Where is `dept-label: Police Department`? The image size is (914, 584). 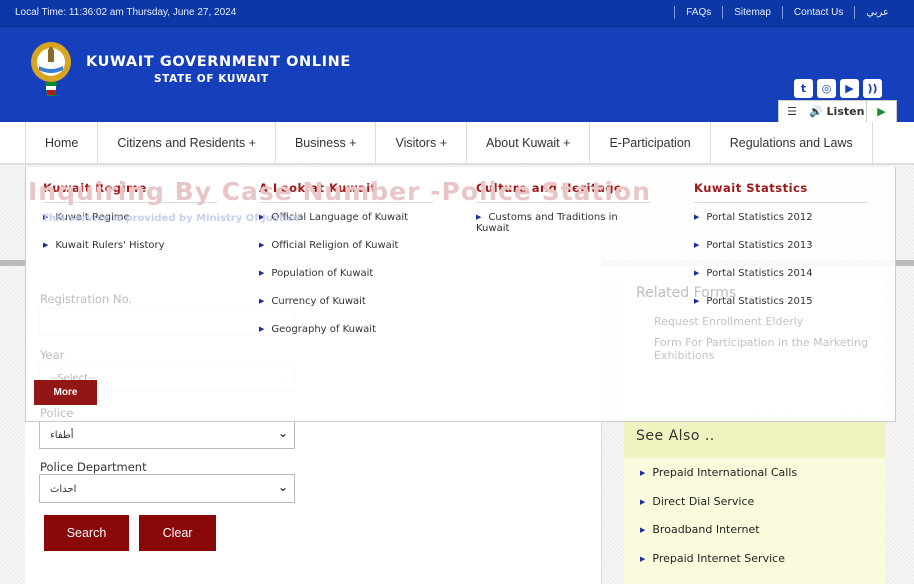
dept-label: Police Department is located at coordinates (93, 467).